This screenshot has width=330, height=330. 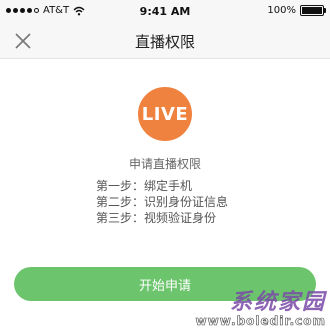 What do you see at coordinates (313, 10) in the screenshot?
I see `battery-icon` at bounding box center [313, 10].